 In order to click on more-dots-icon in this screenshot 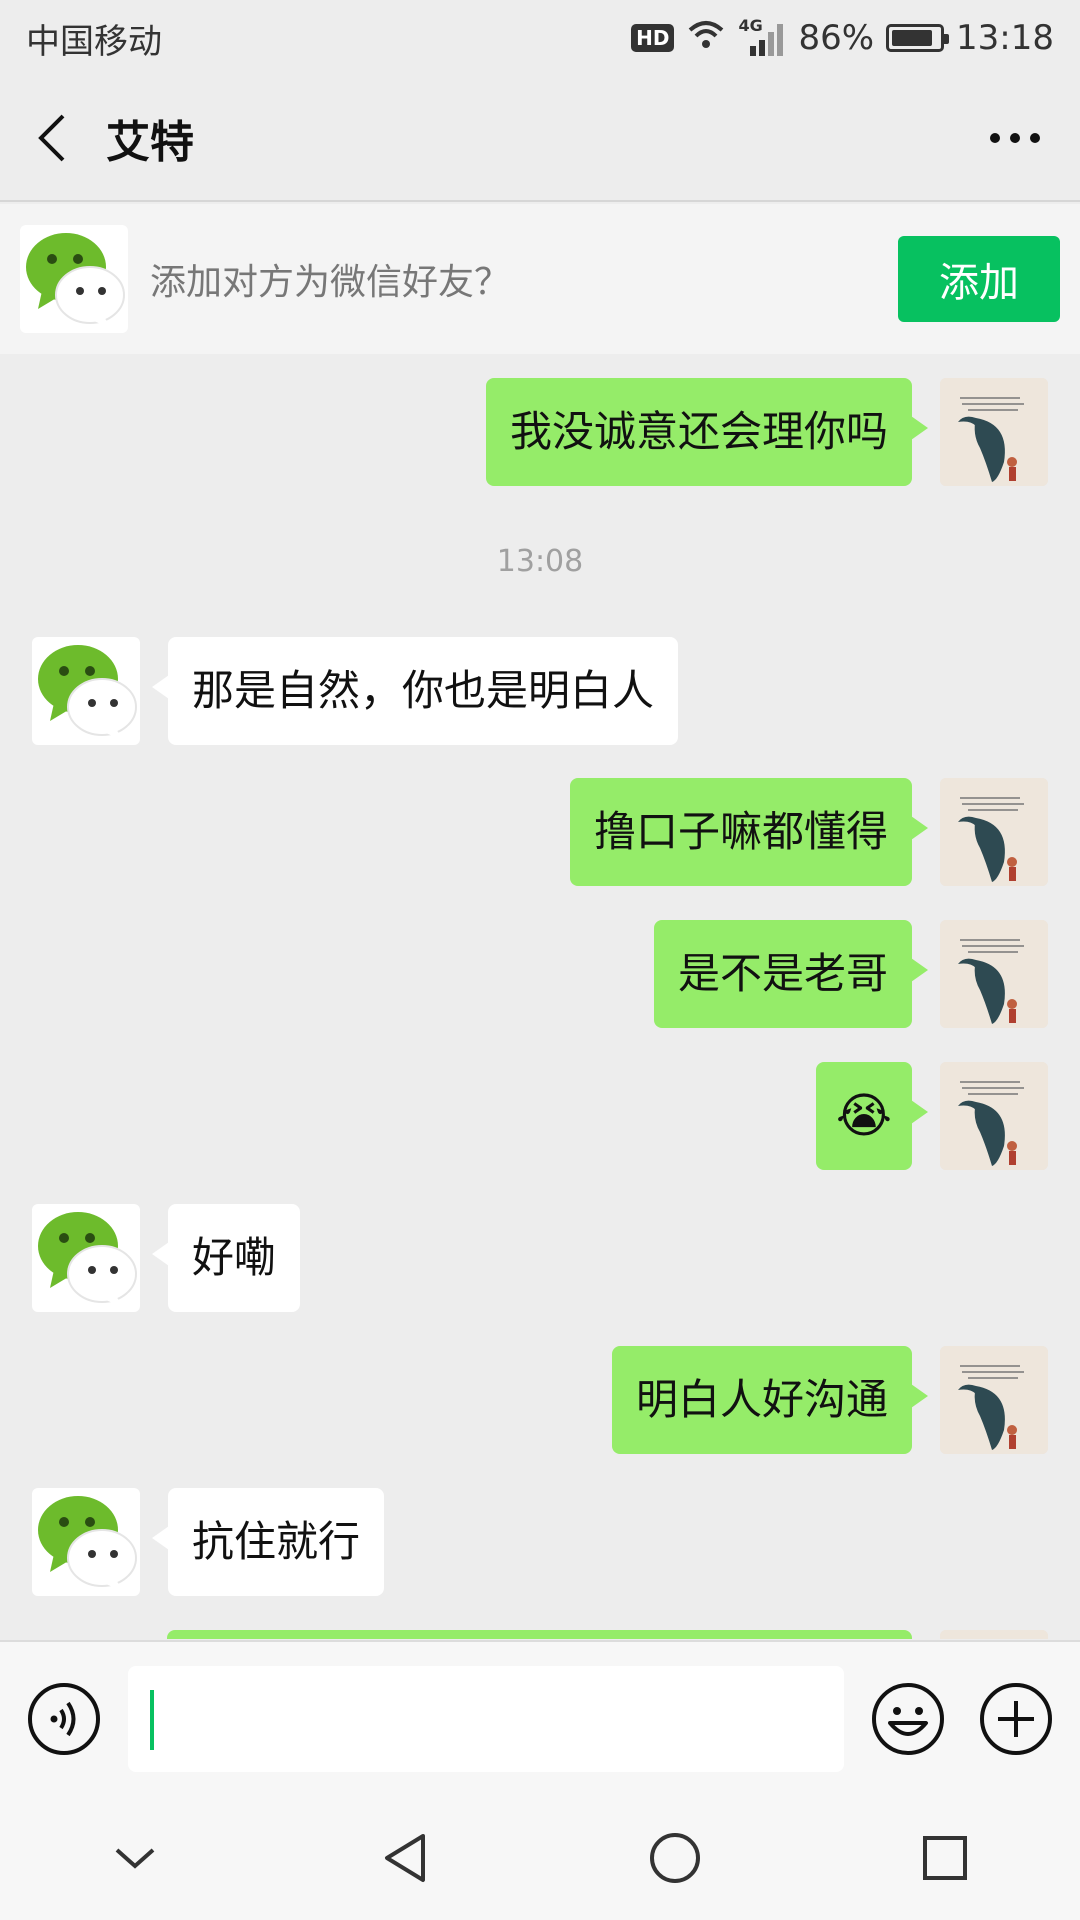, I will do `click(1015, 138)`.